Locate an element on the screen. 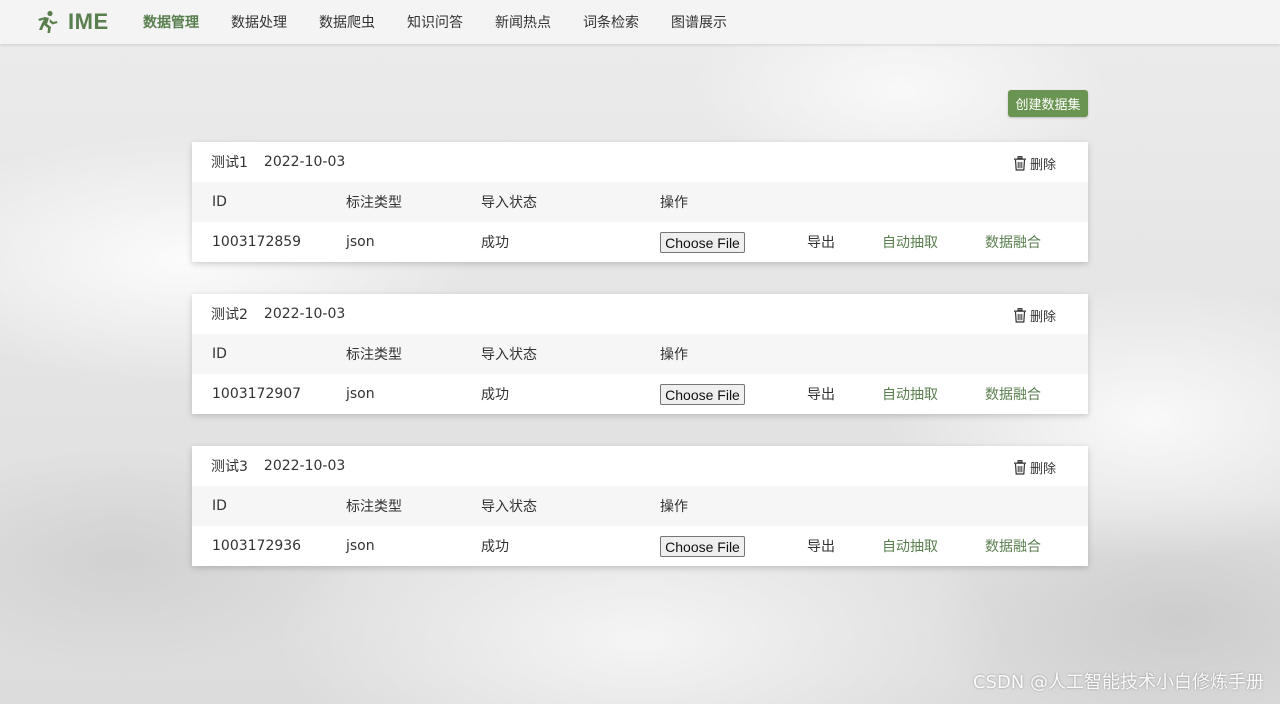  running-figure-icon is located at coordinates (48, 22).